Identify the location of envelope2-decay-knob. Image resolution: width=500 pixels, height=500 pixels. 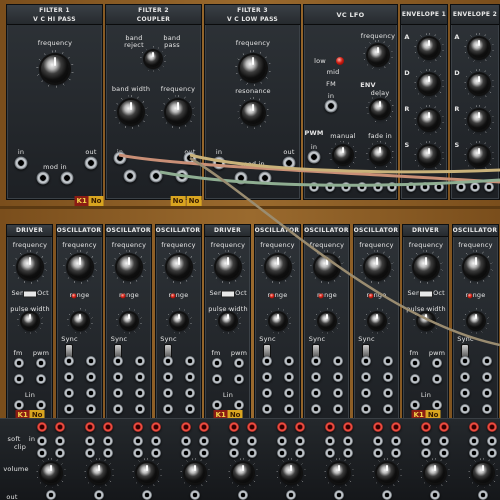
(479, 84).